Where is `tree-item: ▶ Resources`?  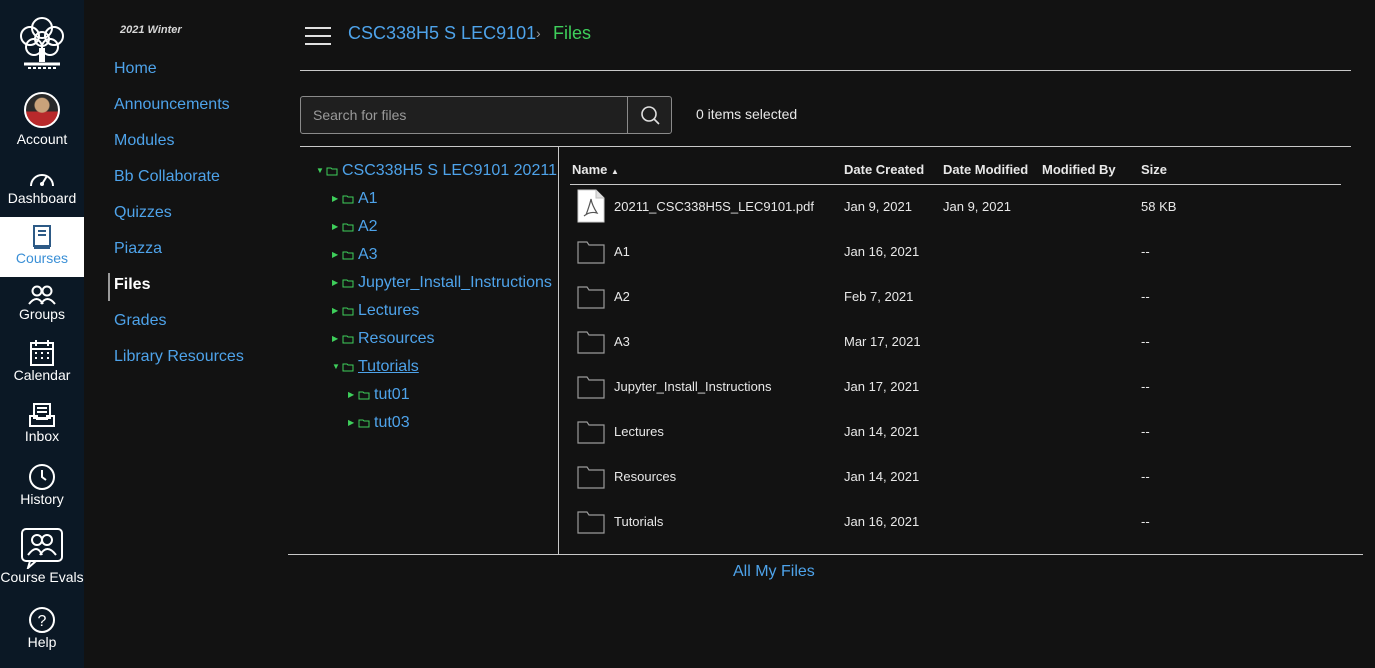 tree-item: ▶ Resources is located at coordinates (383, 339).